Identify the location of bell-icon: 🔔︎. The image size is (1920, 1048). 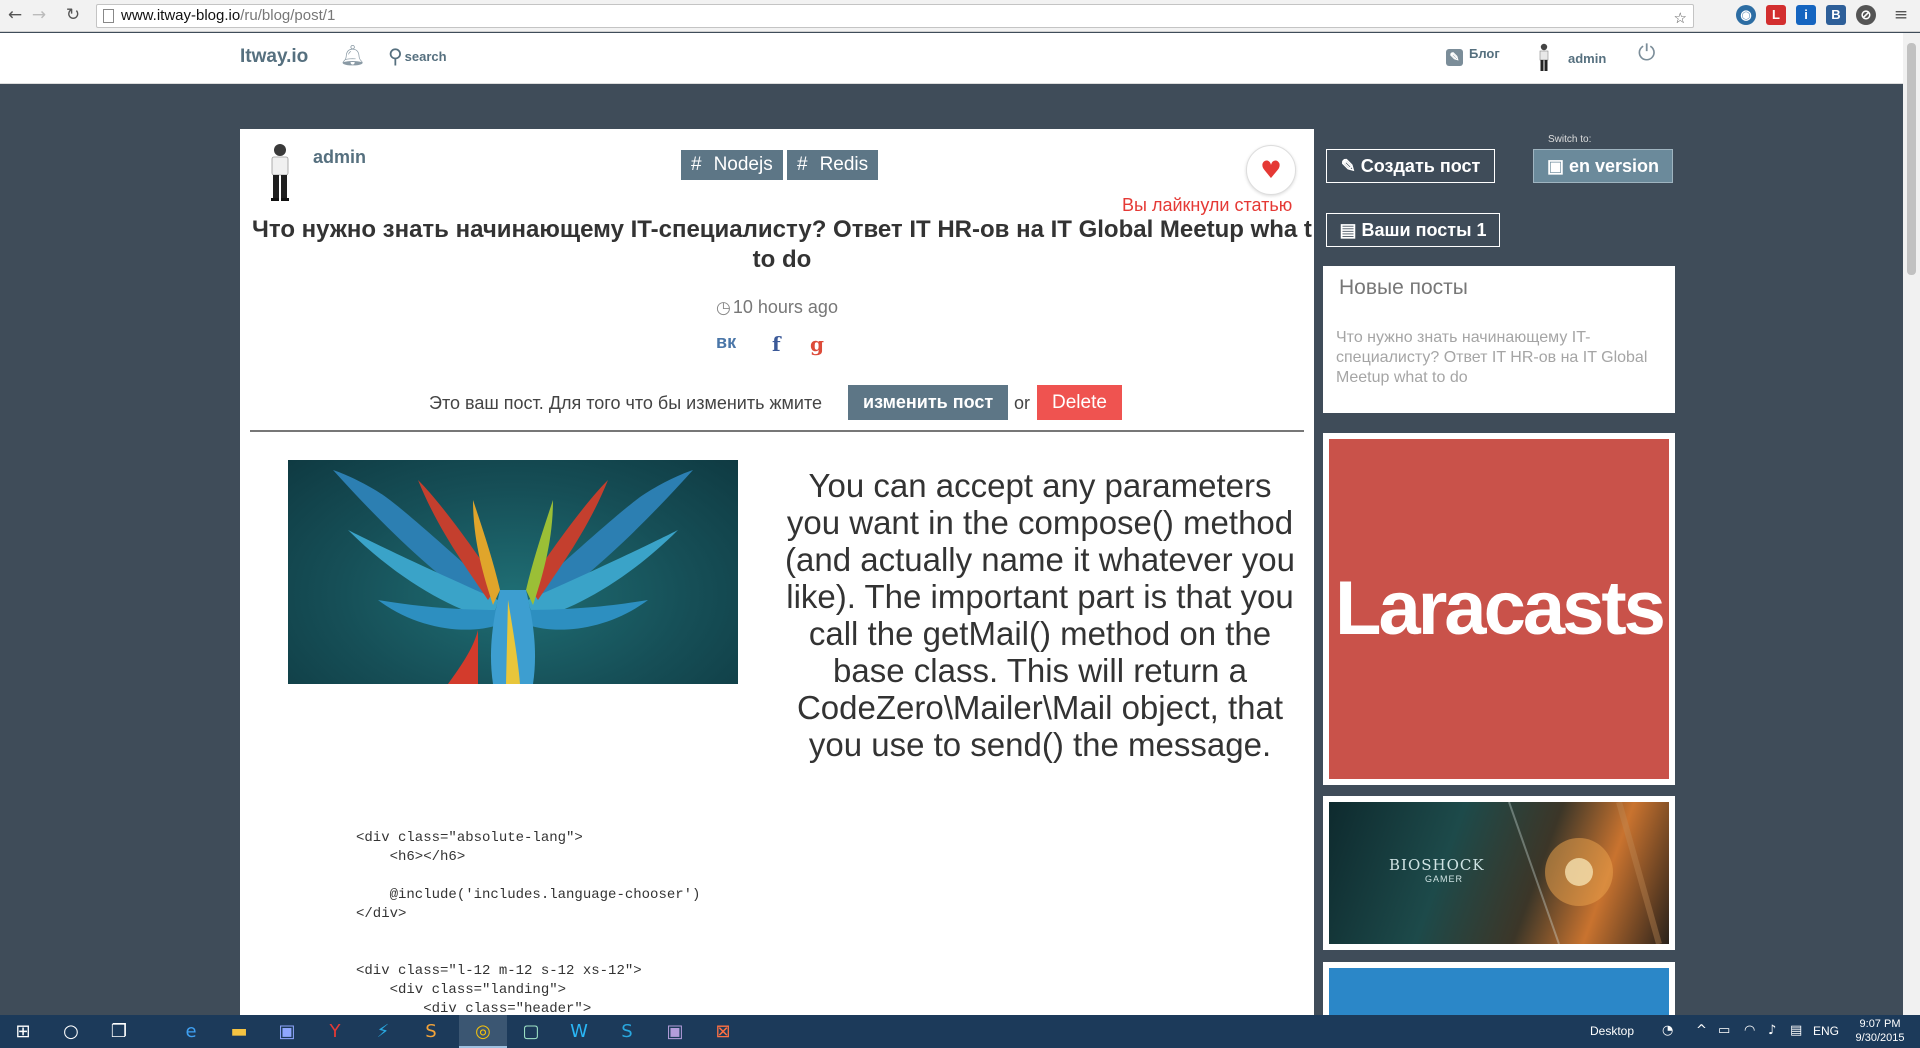
(352, 55).